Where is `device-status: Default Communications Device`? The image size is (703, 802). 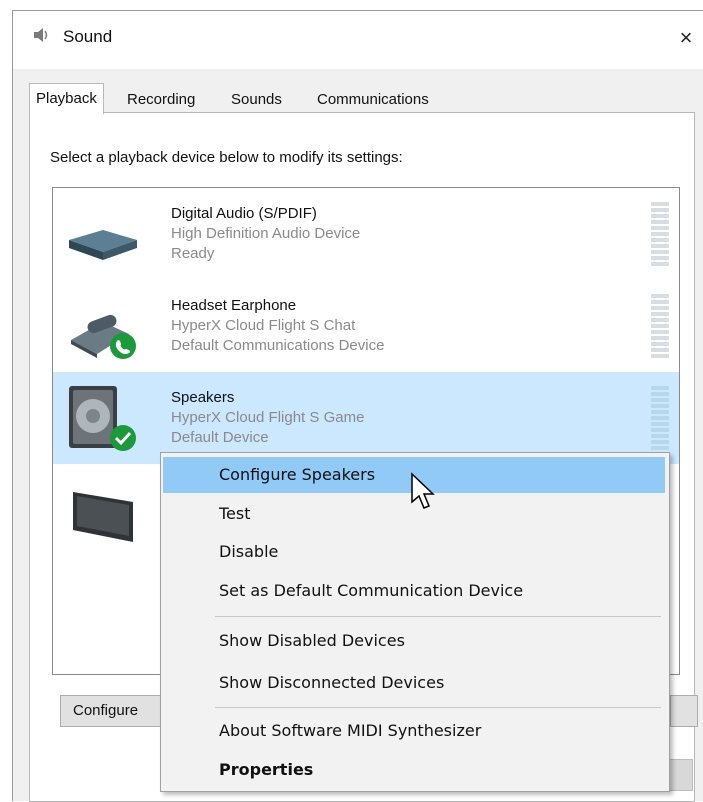 device-status: Default Communications Device is located at coordinates (278, 345).